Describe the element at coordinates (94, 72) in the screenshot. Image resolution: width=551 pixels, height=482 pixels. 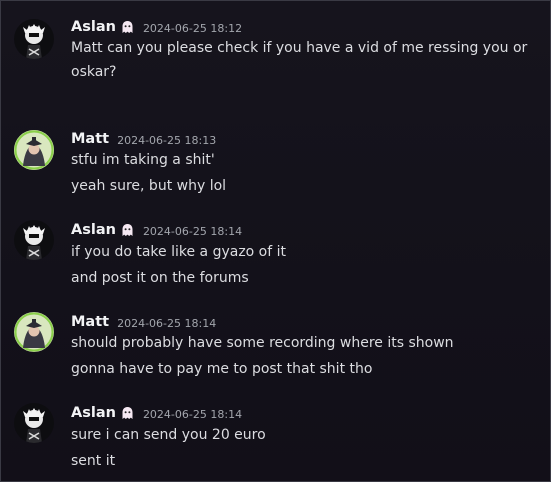
I see `message-text: oskar?` at that location.